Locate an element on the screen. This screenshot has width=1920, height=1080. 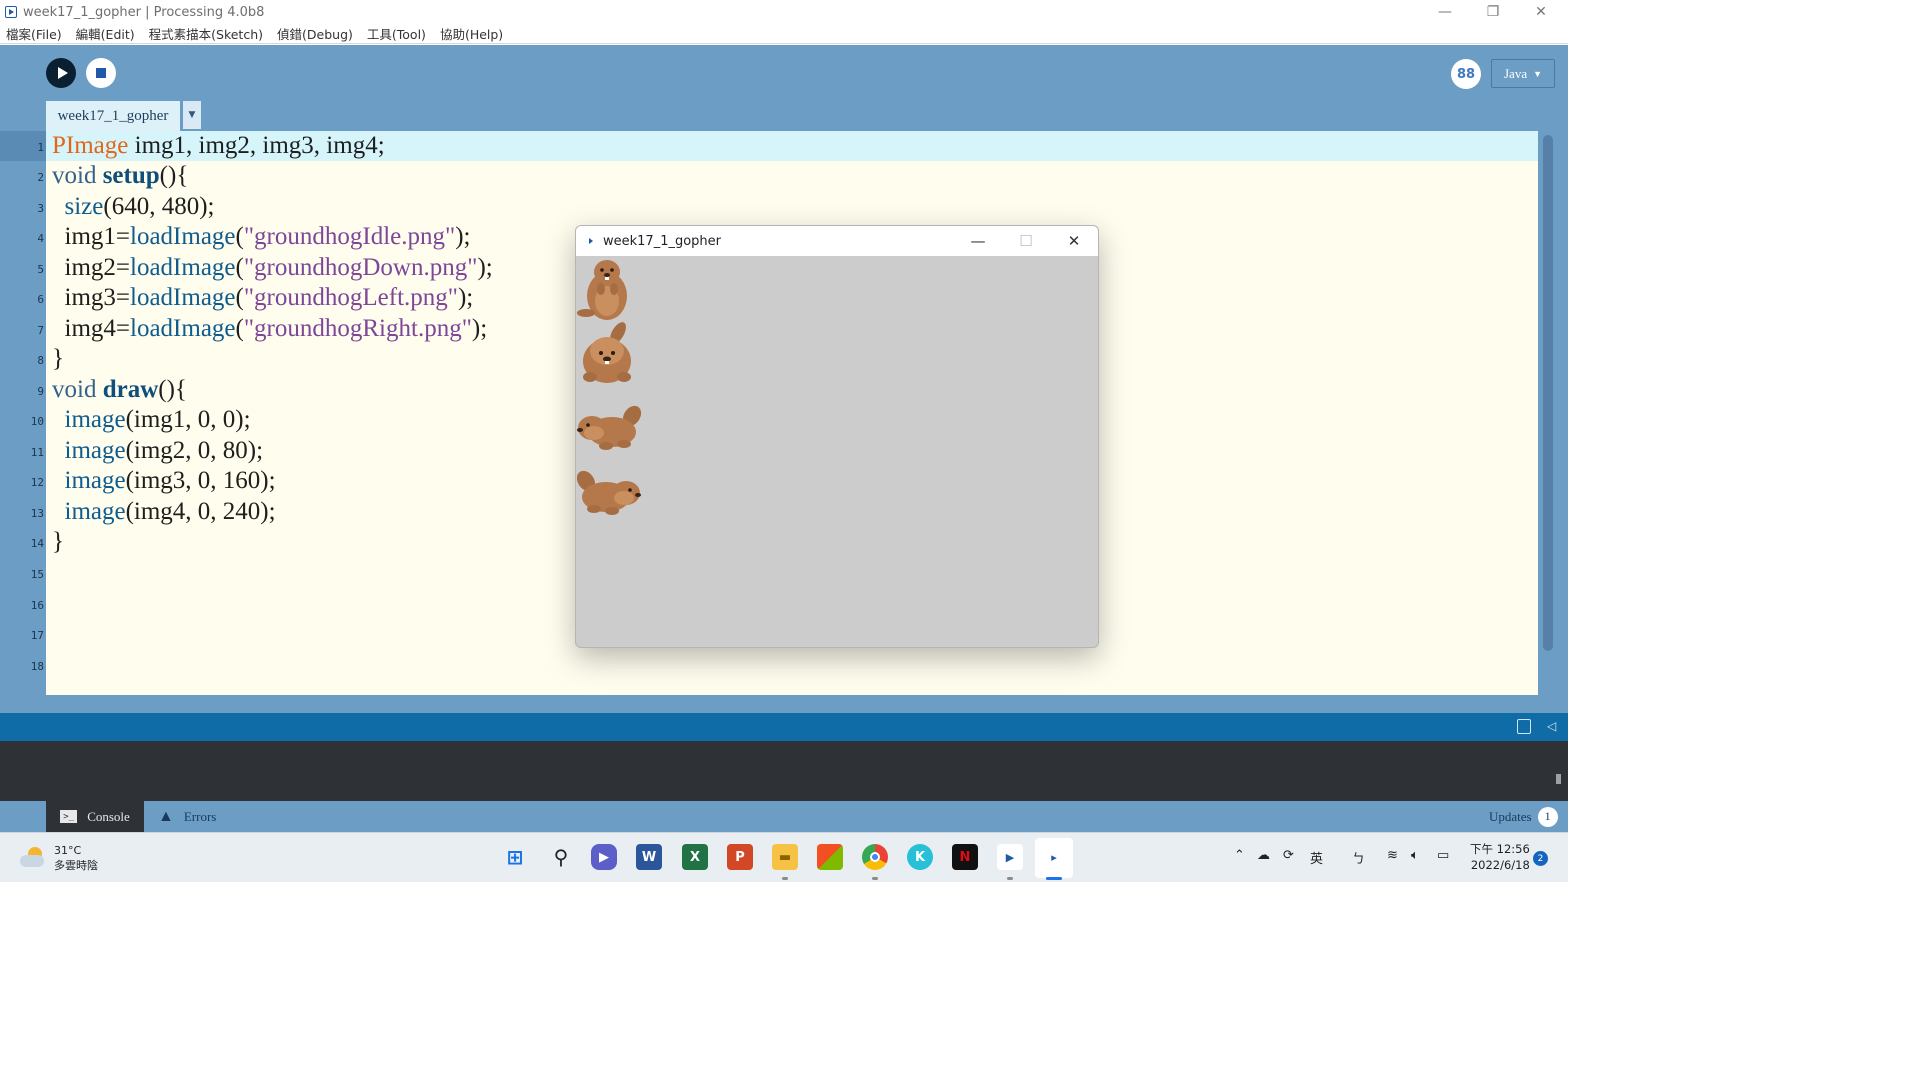
code-token-function: image is located at coordinates (95, 419).